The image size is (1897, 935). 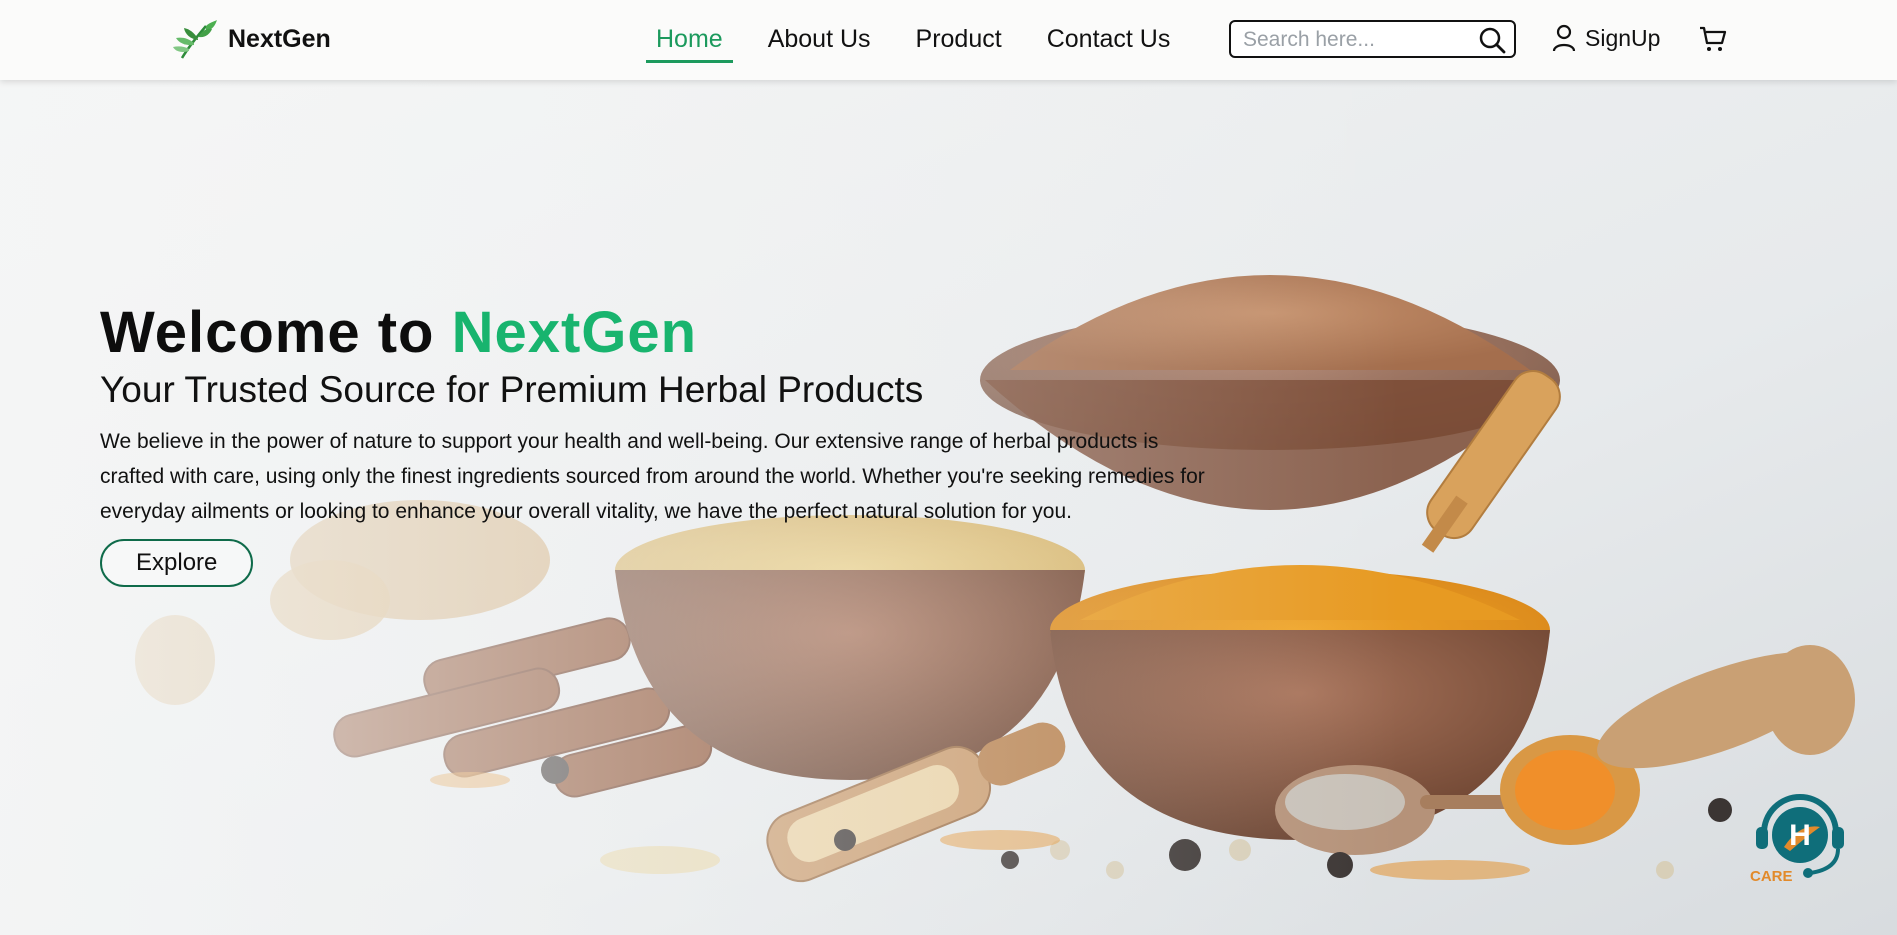 I want to click on search-input, so click(x=1358, y=40).